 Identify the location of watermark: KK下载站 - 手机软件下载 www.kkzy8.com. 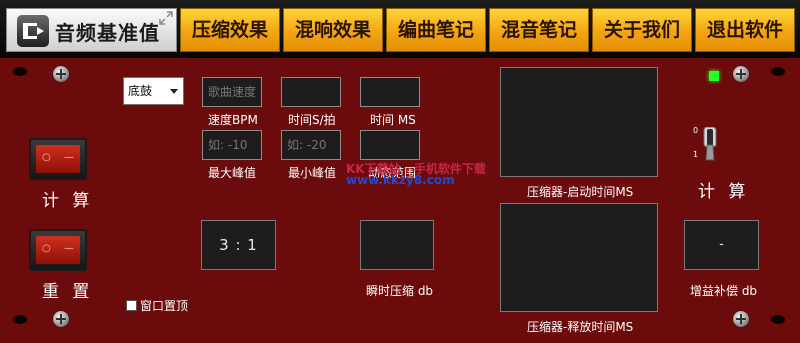
(416, 175).